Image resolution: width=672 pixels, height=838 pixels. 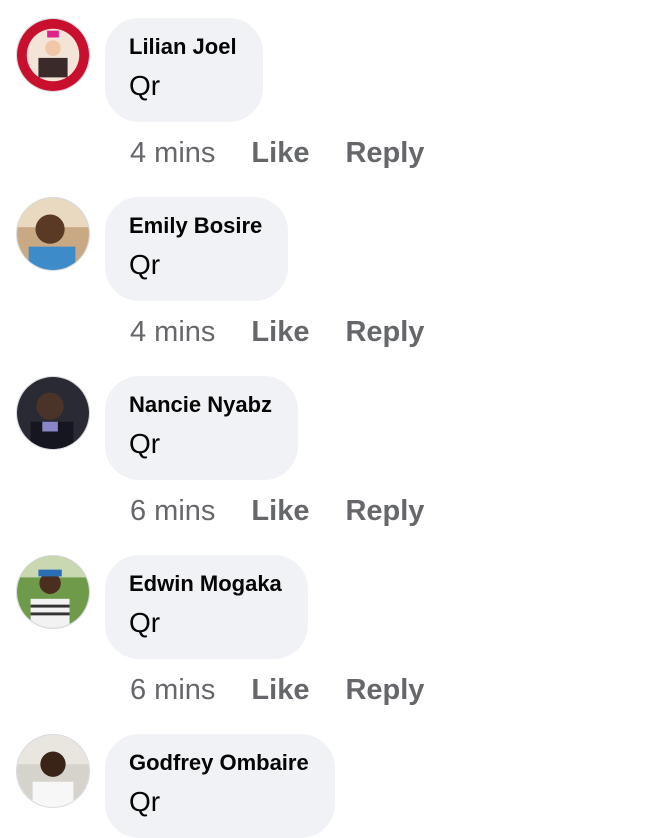 I want to click on comment-author: Nancie Nyabz, so click(x=200, y=405).